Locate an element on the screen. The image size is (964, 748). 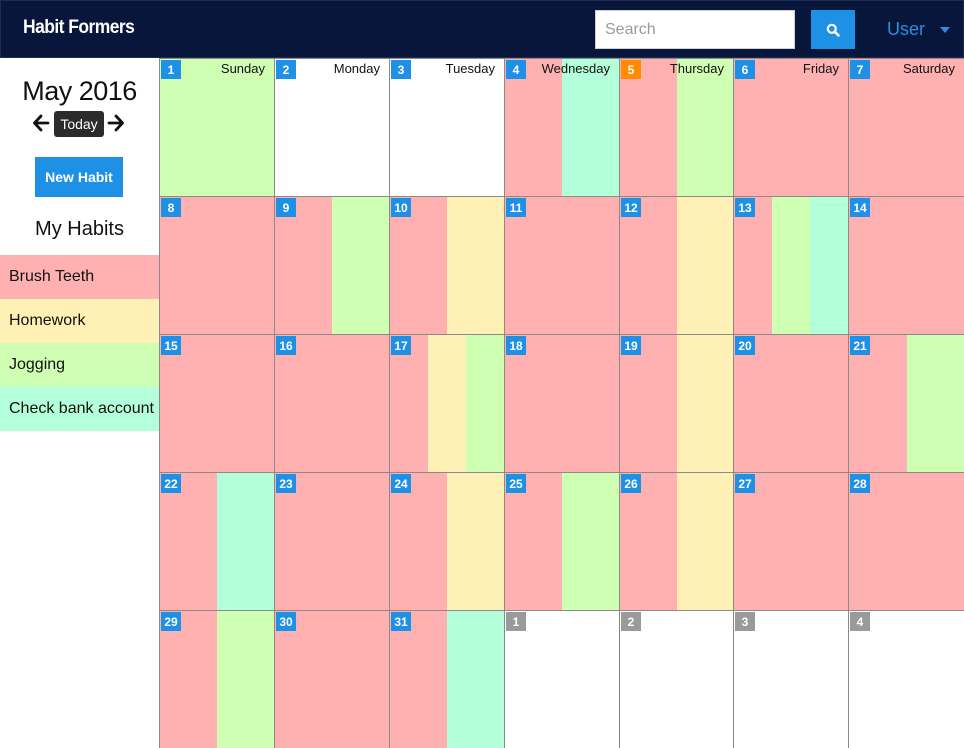
date-badge: 27 is located at coordinates (745, 483).